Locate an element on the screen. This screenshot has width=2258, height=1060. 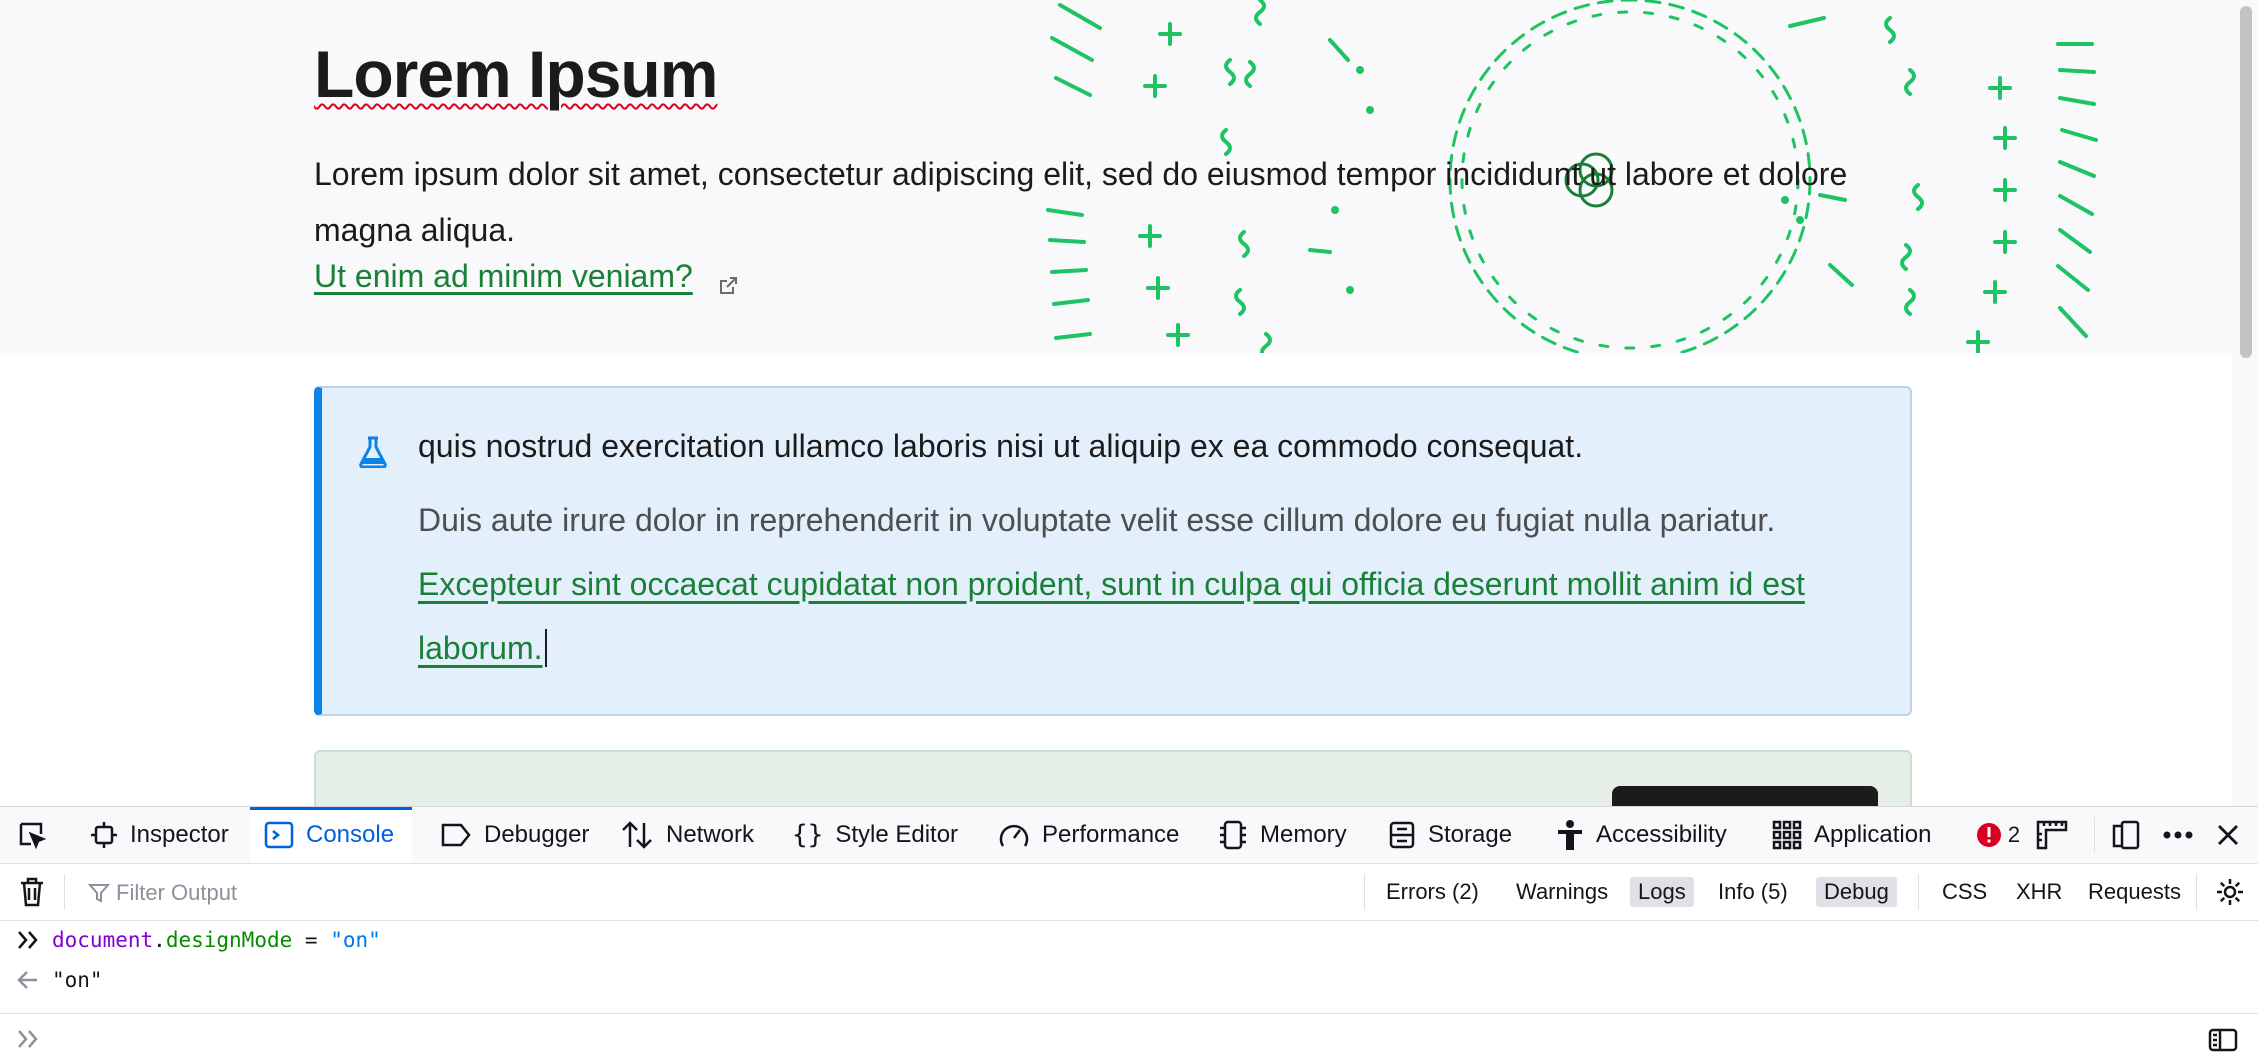
hero-link-label: Ut enim ad minim veniam? is located at coordinates (503, 276).